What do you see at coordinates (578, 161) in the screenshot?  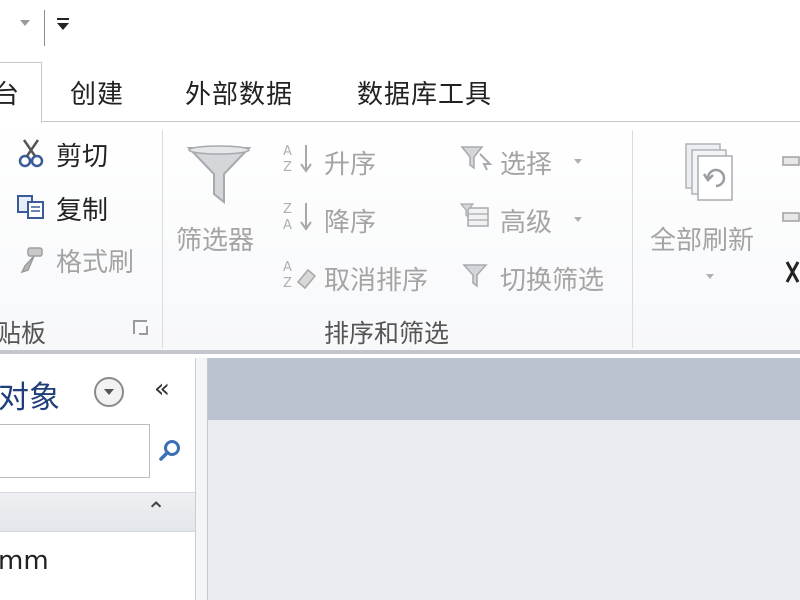 I see `selection-dropdown-icon` at bounding box center [578, 161].